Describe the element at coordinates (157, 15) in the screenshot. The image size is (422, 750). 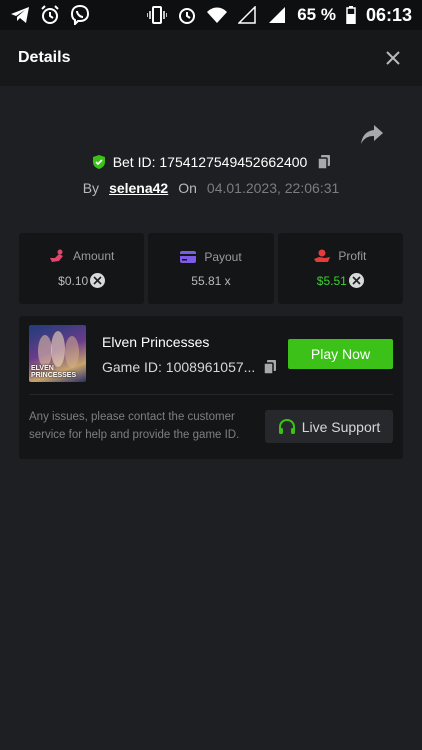
I see `vibrate-icon` at that location.